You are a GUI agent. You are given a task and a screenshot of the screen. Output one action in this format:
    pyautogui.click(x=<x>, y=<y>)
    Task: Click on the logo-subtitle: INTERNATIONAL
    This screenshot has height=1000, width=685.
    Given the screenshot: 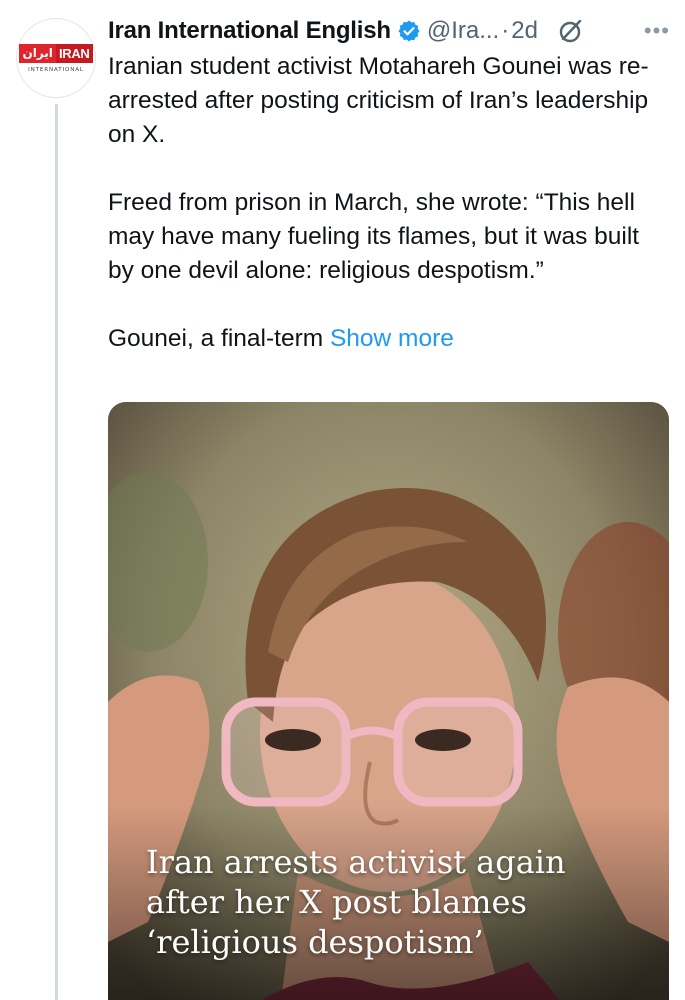 What is the action you would take?
    pyautogui.click(x=56, y=69)
    